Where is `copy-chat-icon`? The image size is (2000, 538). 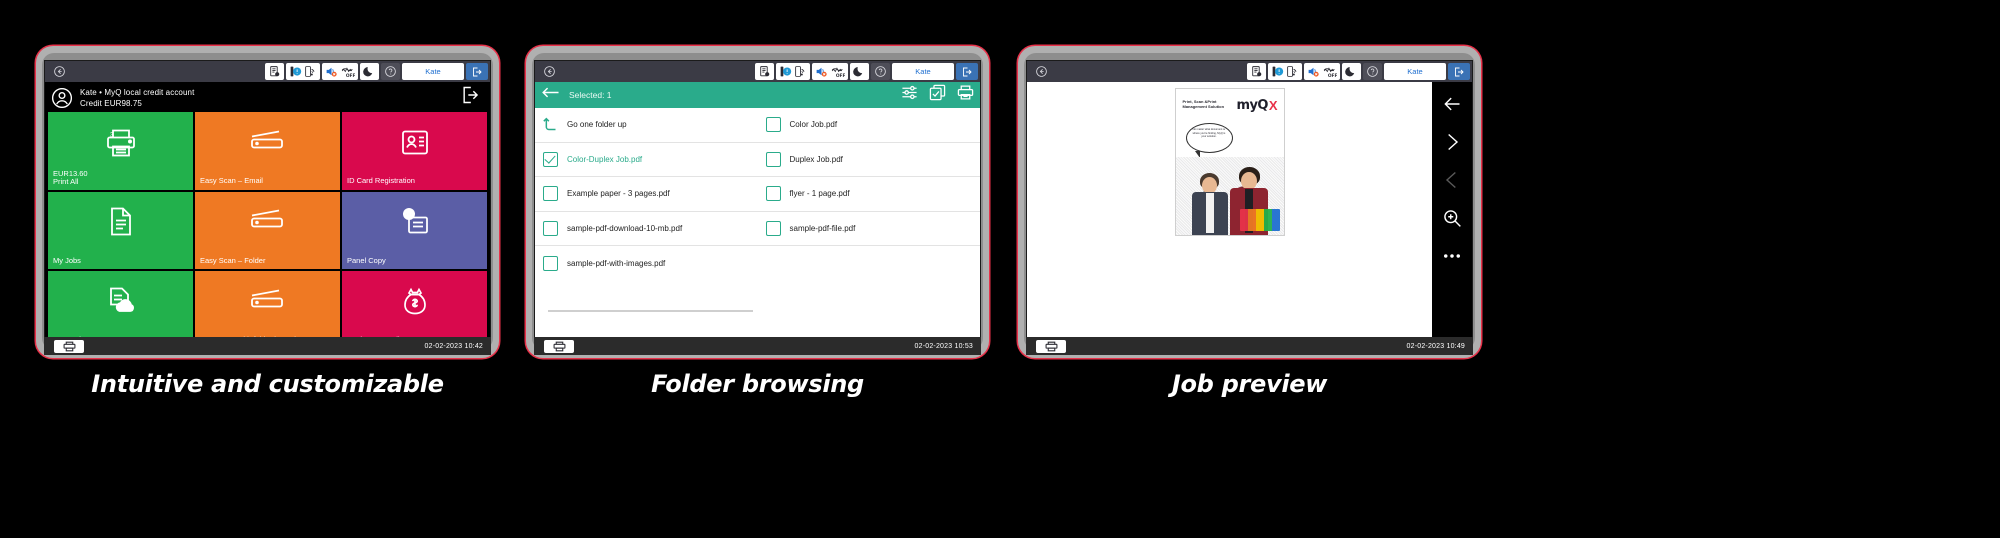 copy-chat-icon is located at coordinates (415, 224).